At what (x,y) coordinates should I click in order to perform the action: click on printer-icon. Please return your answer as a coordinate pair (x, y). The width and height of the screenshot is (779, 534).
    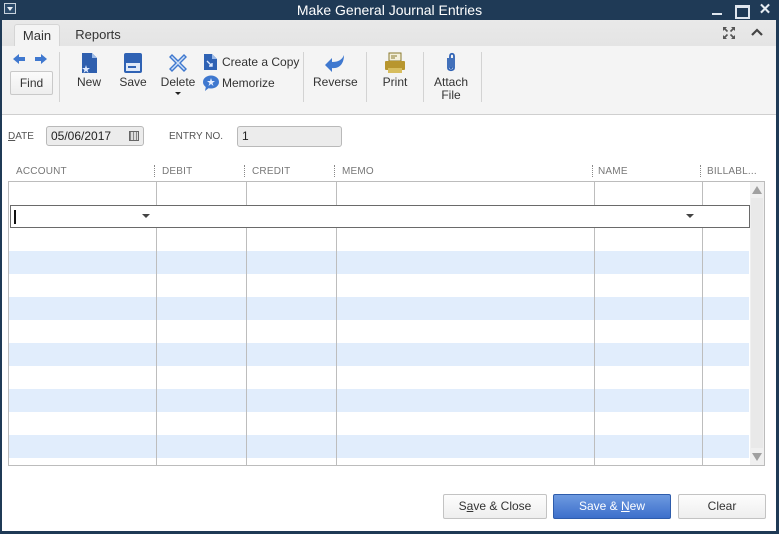
    Looking at the image, I should click on (395, 62).